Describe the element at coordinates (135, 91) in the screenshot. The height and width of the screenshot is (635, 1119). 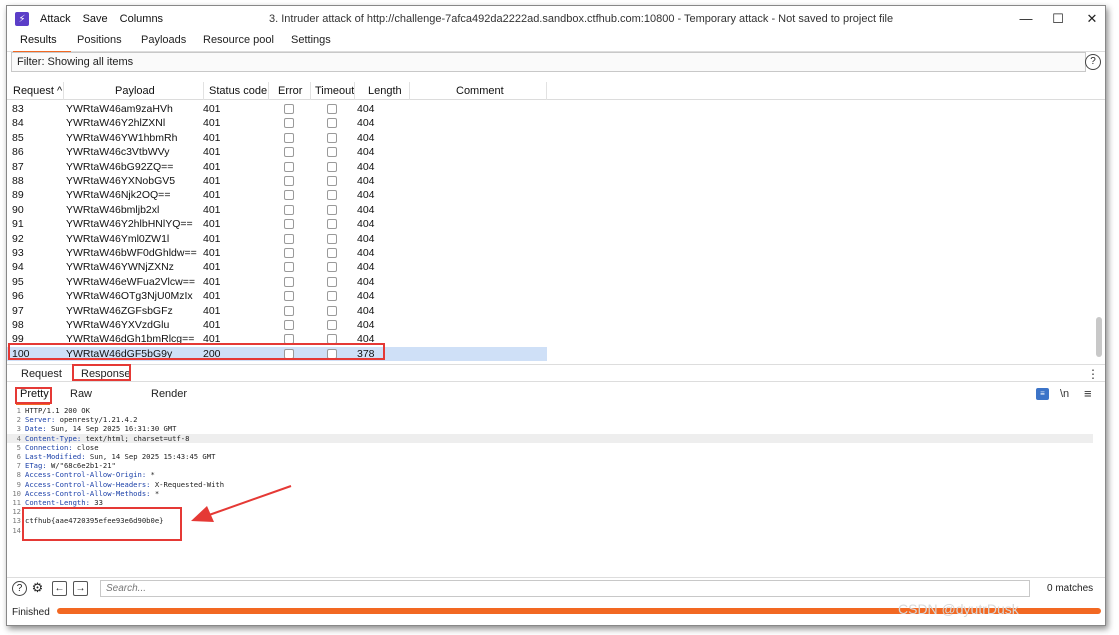
I see `col-payload: Payload` at that location.